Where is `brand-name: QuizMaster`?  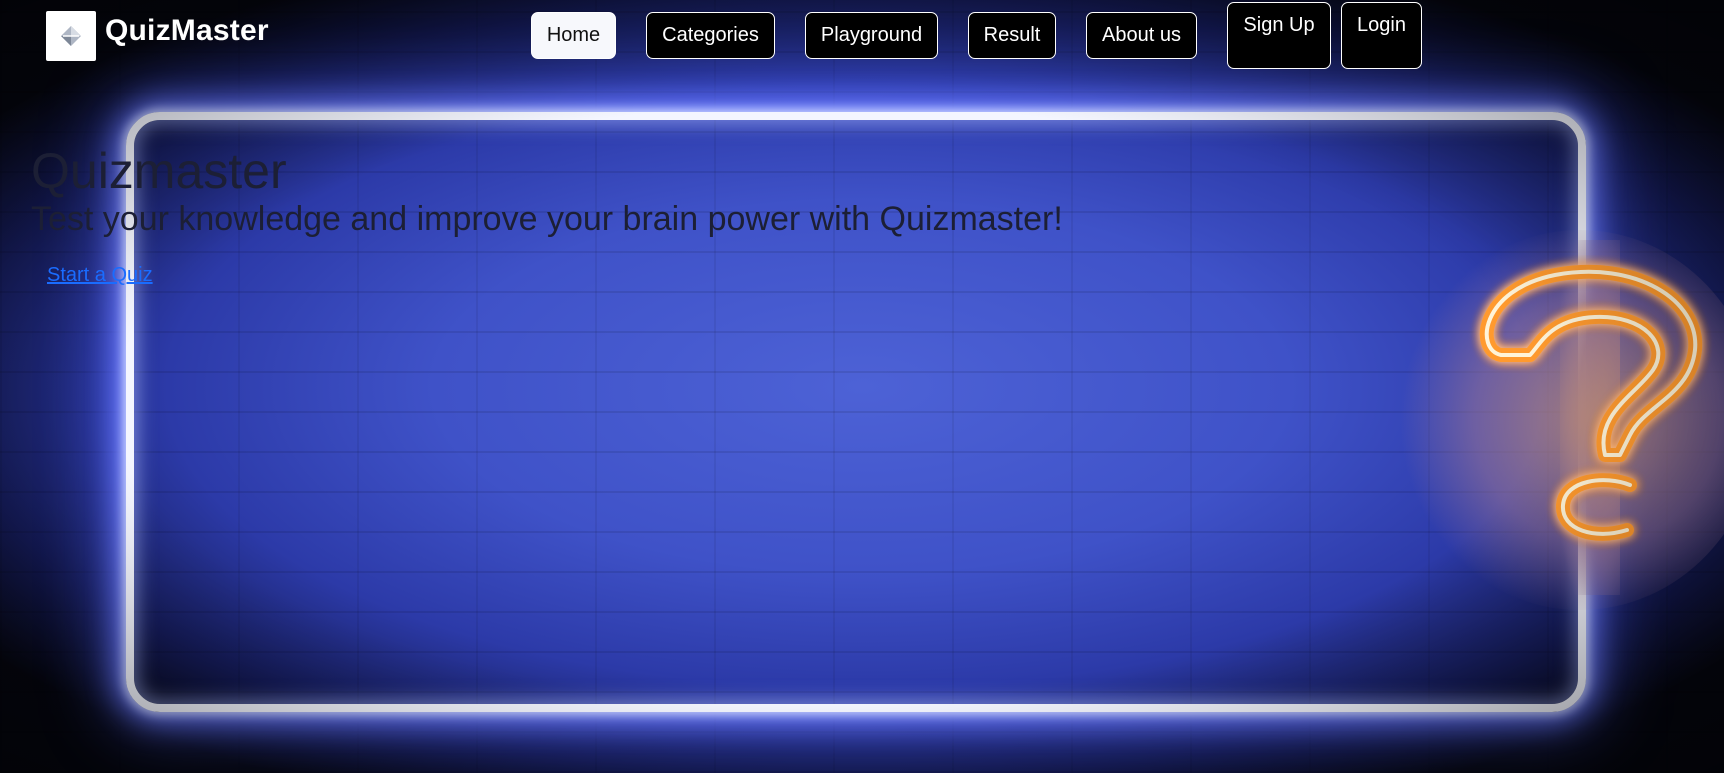
brand-name: QuizMaster is located at coordinates (187, 30).